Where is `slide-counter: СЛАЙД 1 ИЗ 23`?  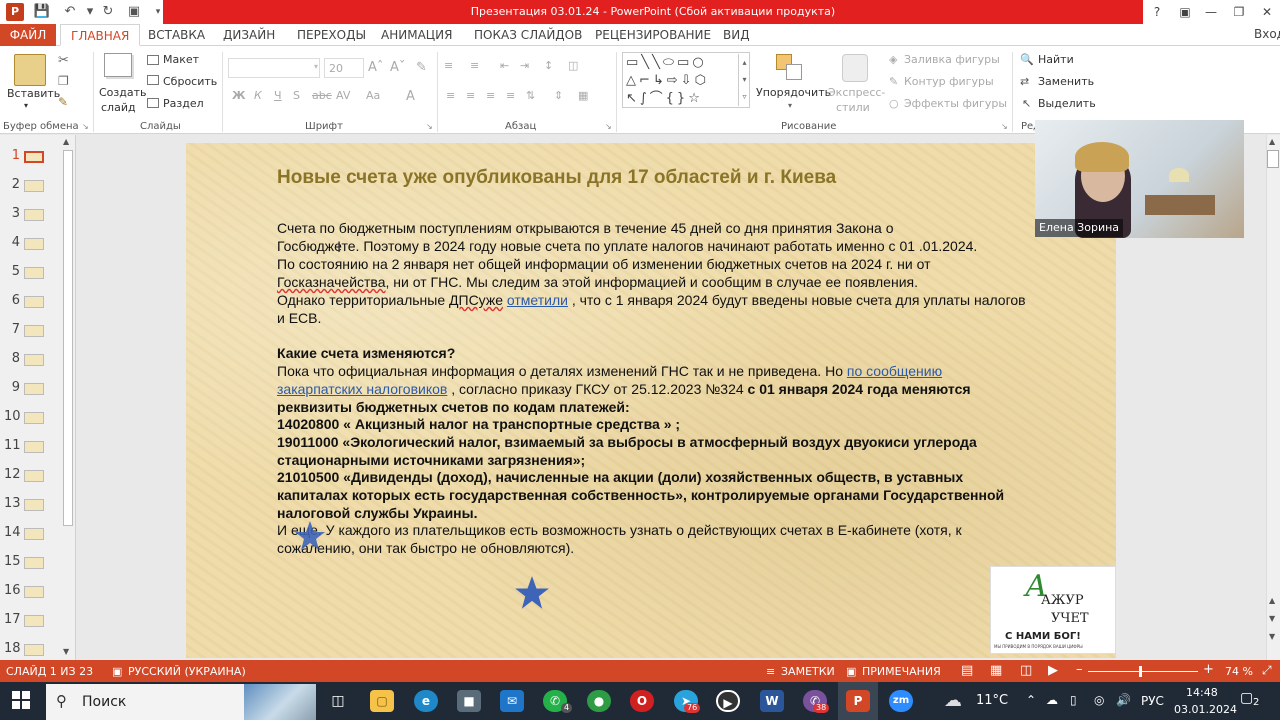 slide-counter: СЛАЙД 1 ИЗ 23 is located at coordinates (49, 671).